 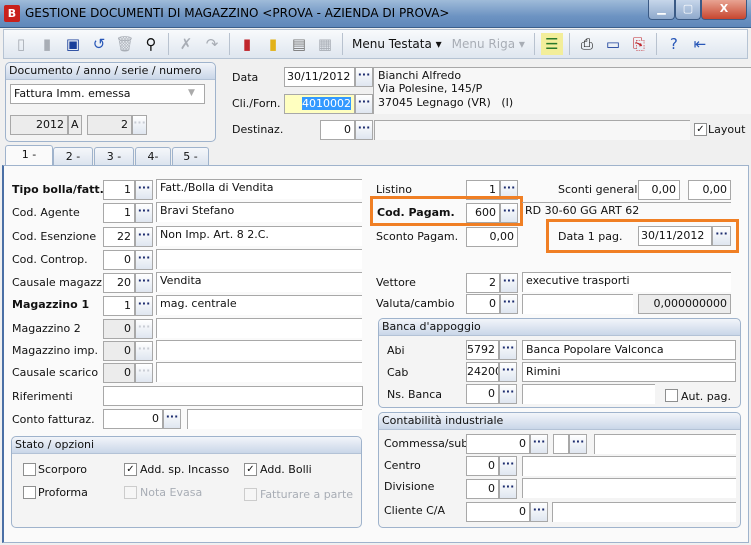 I want to click on conto-field: 0, so click(x=133, y=419).